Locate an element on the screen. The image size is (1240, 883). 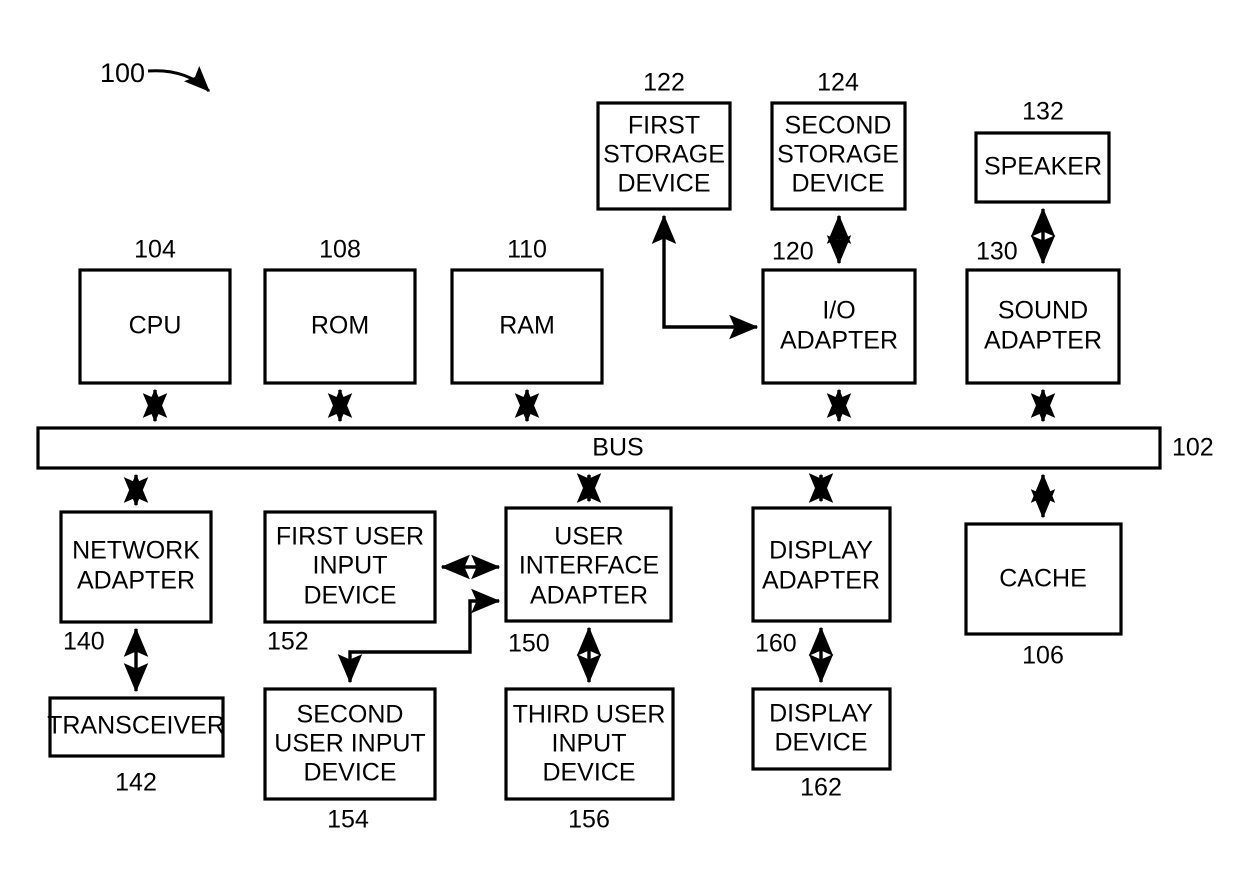
ref-number-122: 122 is located at coordinates (664, 83).